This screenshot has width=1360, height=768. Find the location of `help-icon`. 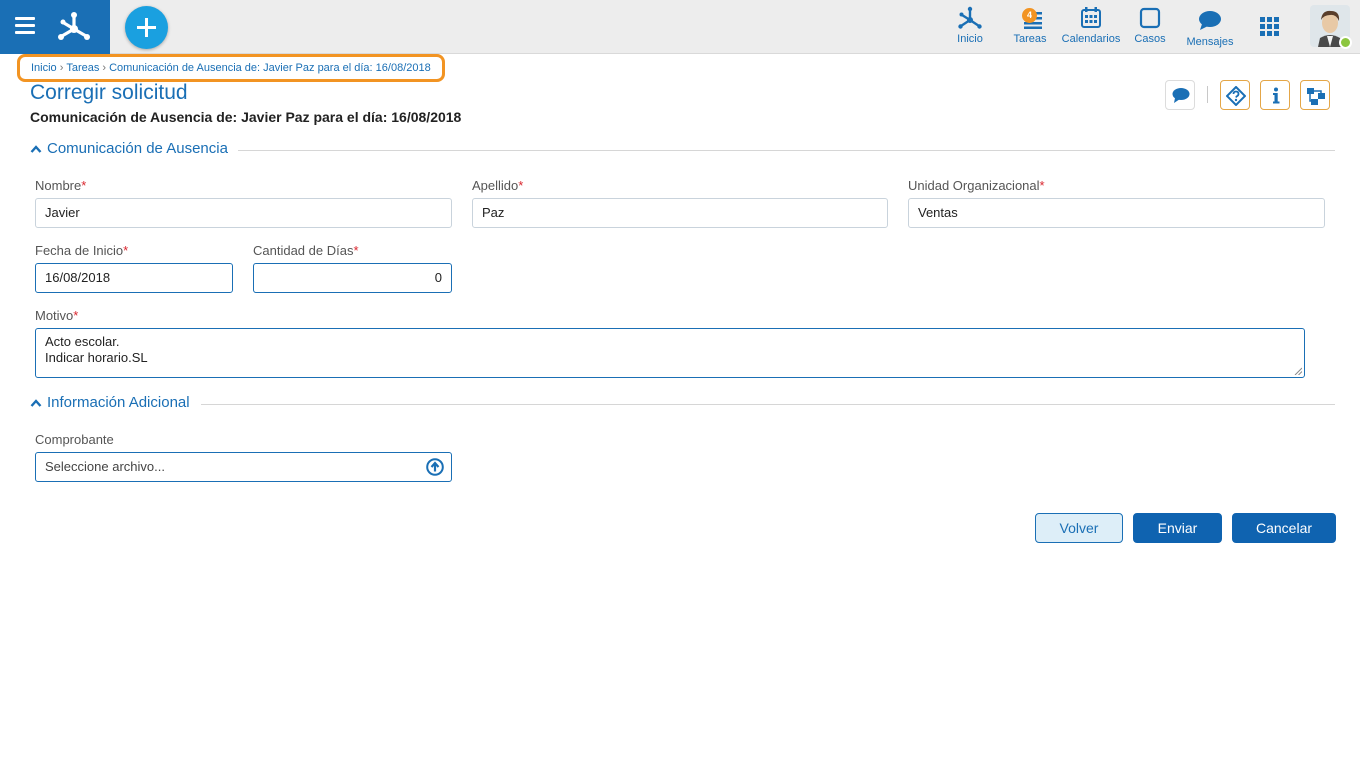

help-icon is located at coordinates (1236, 96).